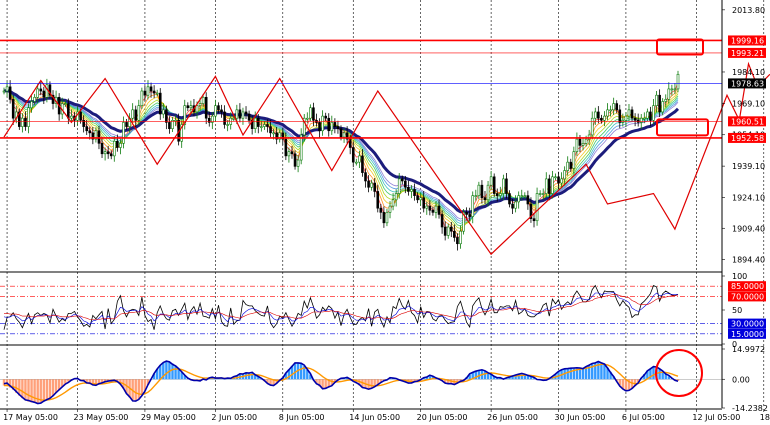 The width and height of the screenshot is (770, 425). I want to click on price-tick-label: 1924.10, so click(748, 198).